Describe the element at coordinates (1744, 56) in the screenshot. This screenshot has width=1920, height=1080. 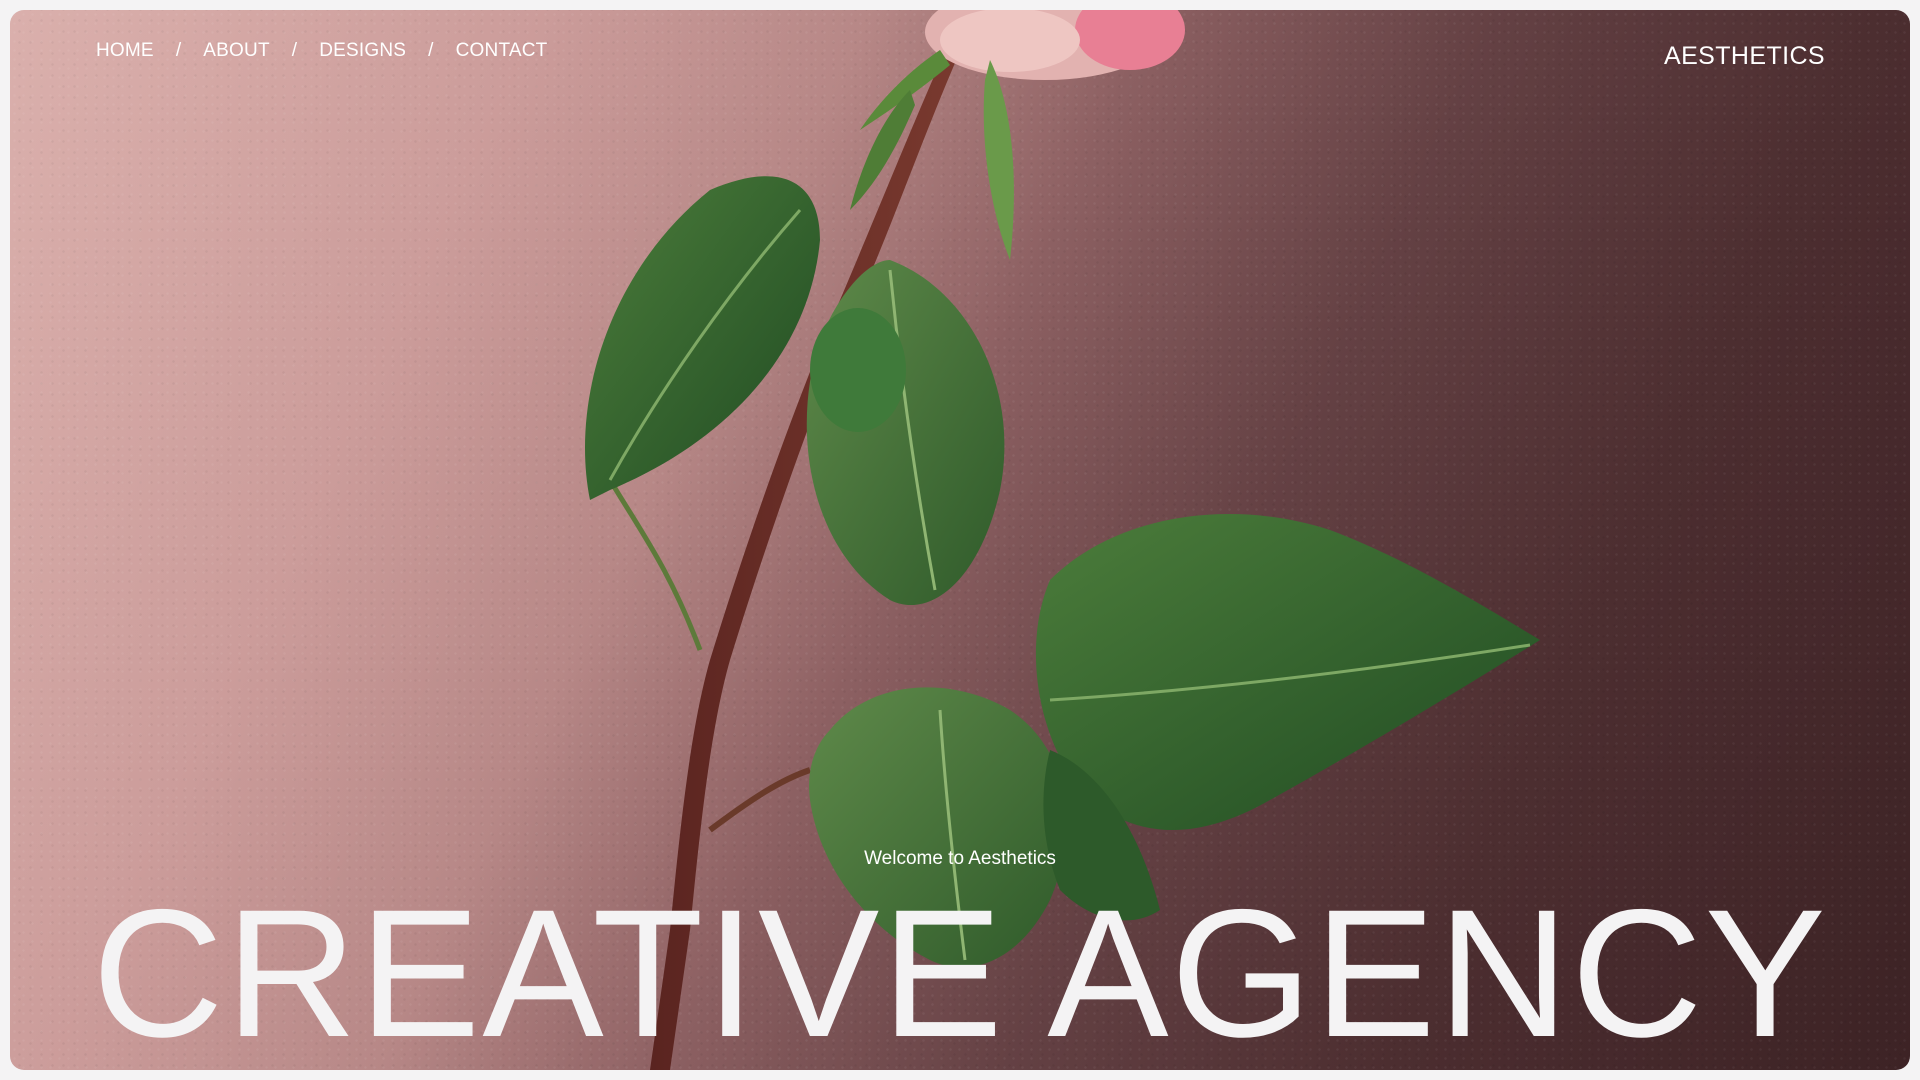
I see `brand-logo: AESTHETICS` at that location.